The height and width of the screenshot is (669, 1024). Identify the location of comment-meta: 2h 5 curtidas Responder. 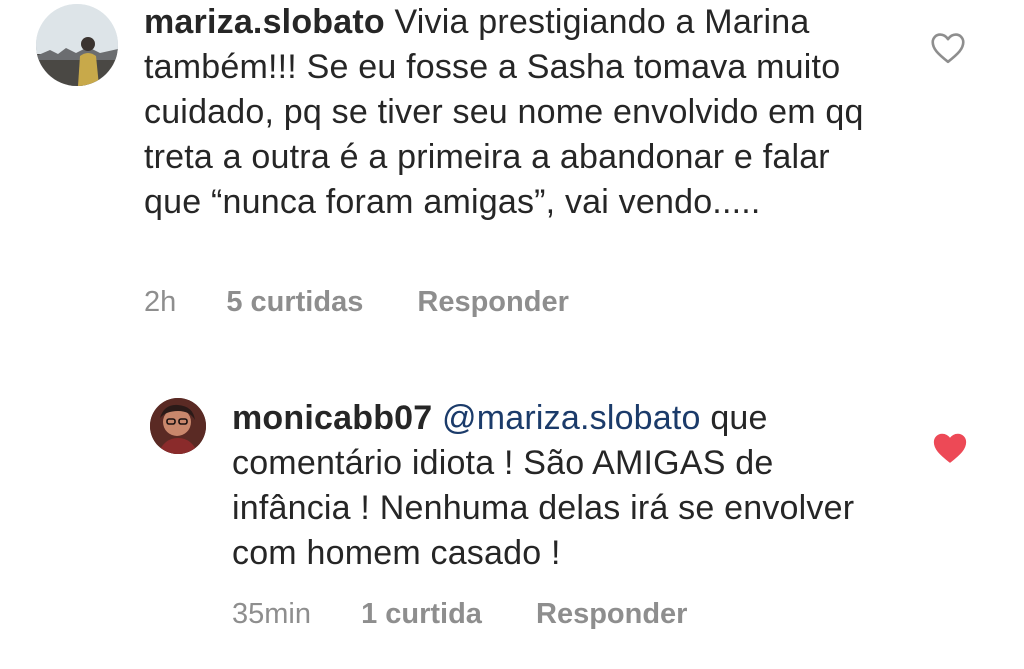
(356, 302).